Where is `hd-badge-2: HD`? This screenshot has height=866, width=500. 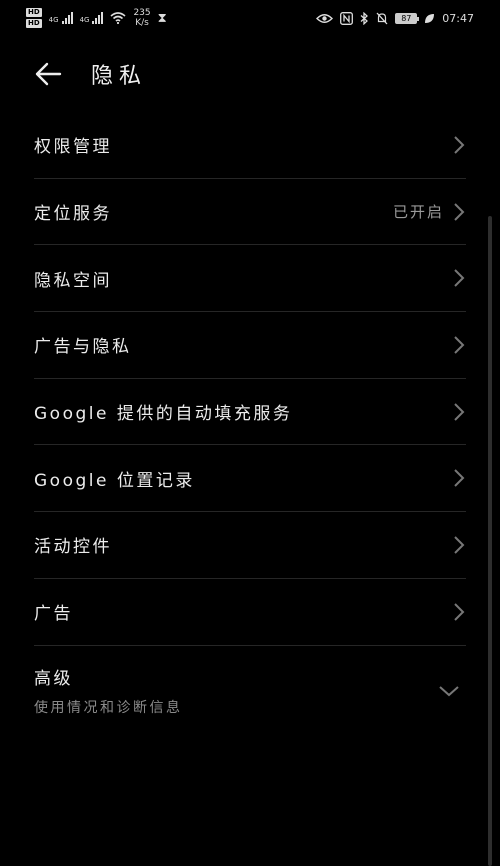 hd-badge-2: HD is located at coordinates (34, 23).